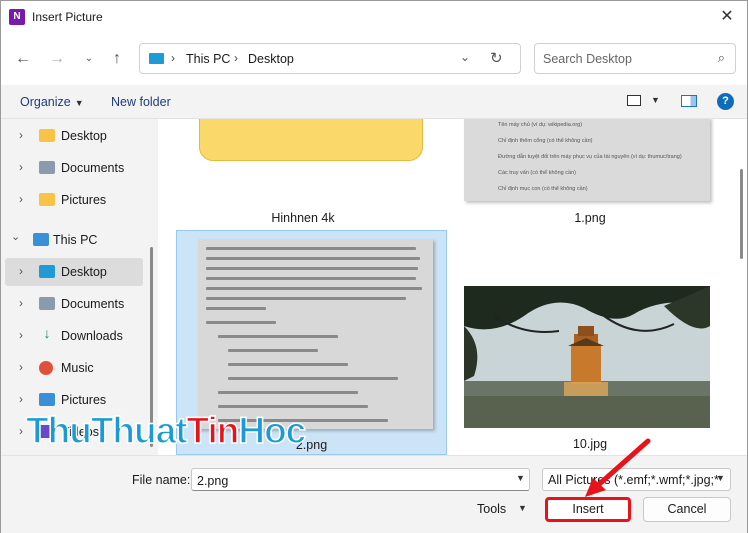 The image size is (748, 533). I want to click on file-name-dropdown-icon: ▼, so click(520, 478).